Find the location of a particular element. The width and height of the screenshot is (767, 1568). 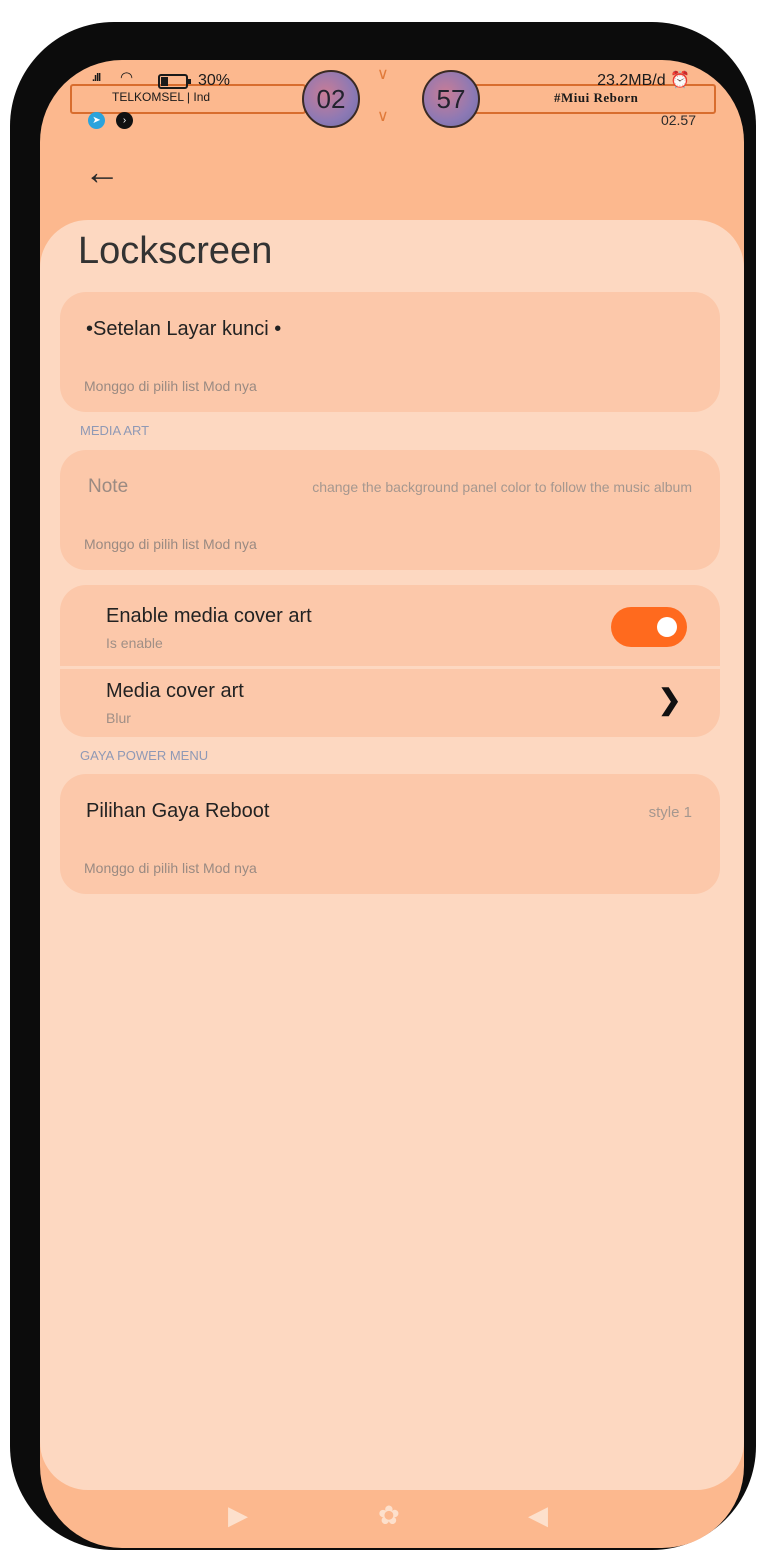

navigation-bar: ▶ ✿ ◀ is located at coordinates (392, 1519).